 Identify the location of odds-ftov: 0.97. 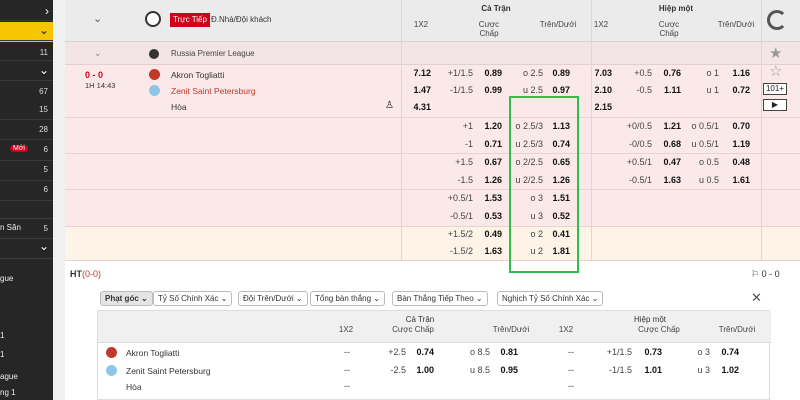
(561, 90).